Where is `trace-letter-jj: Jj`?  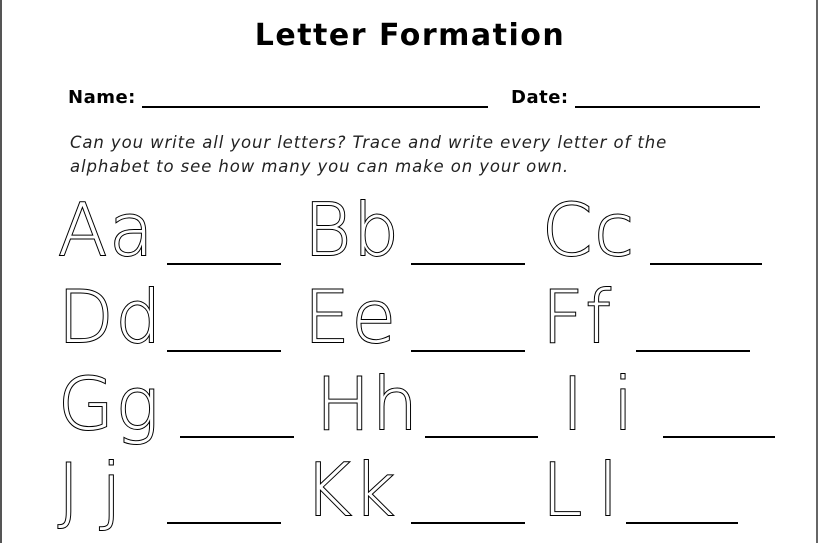 trace-letter-jj: Jj is located at coordinates (100, 490).